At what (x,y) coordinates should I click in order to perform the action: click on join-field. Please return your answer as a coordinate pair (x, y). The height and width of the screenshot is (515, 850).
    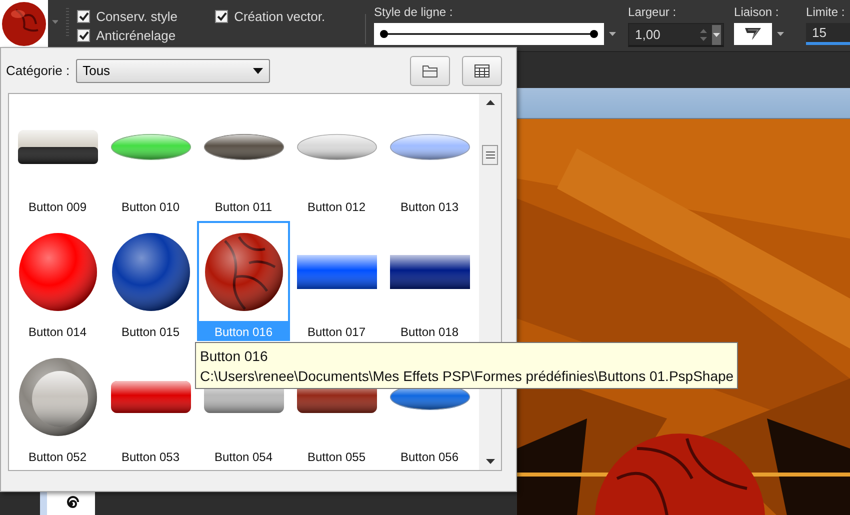
    Looking at the image, I should click on (753, 34).